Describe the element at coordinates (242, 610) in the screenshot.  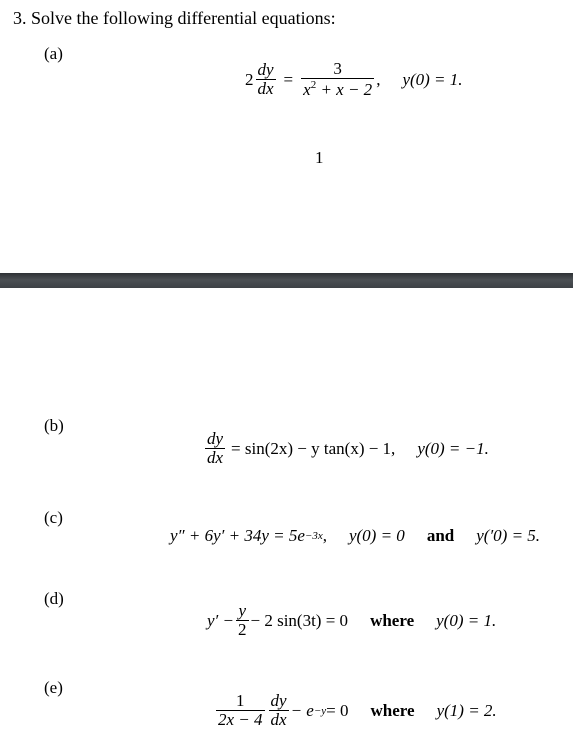
I see `numerator: y` at that location.